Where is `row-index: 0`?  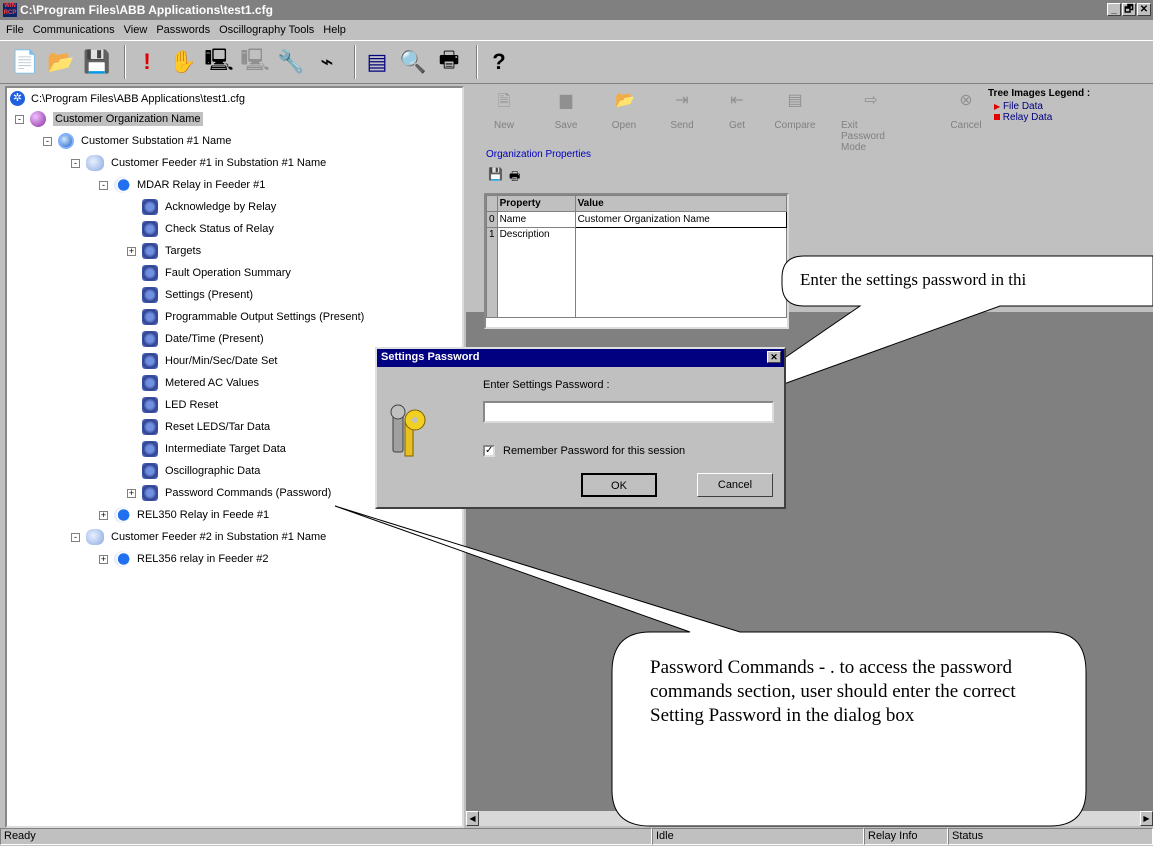 row-index: 0 is located at coordinates (492, 219).